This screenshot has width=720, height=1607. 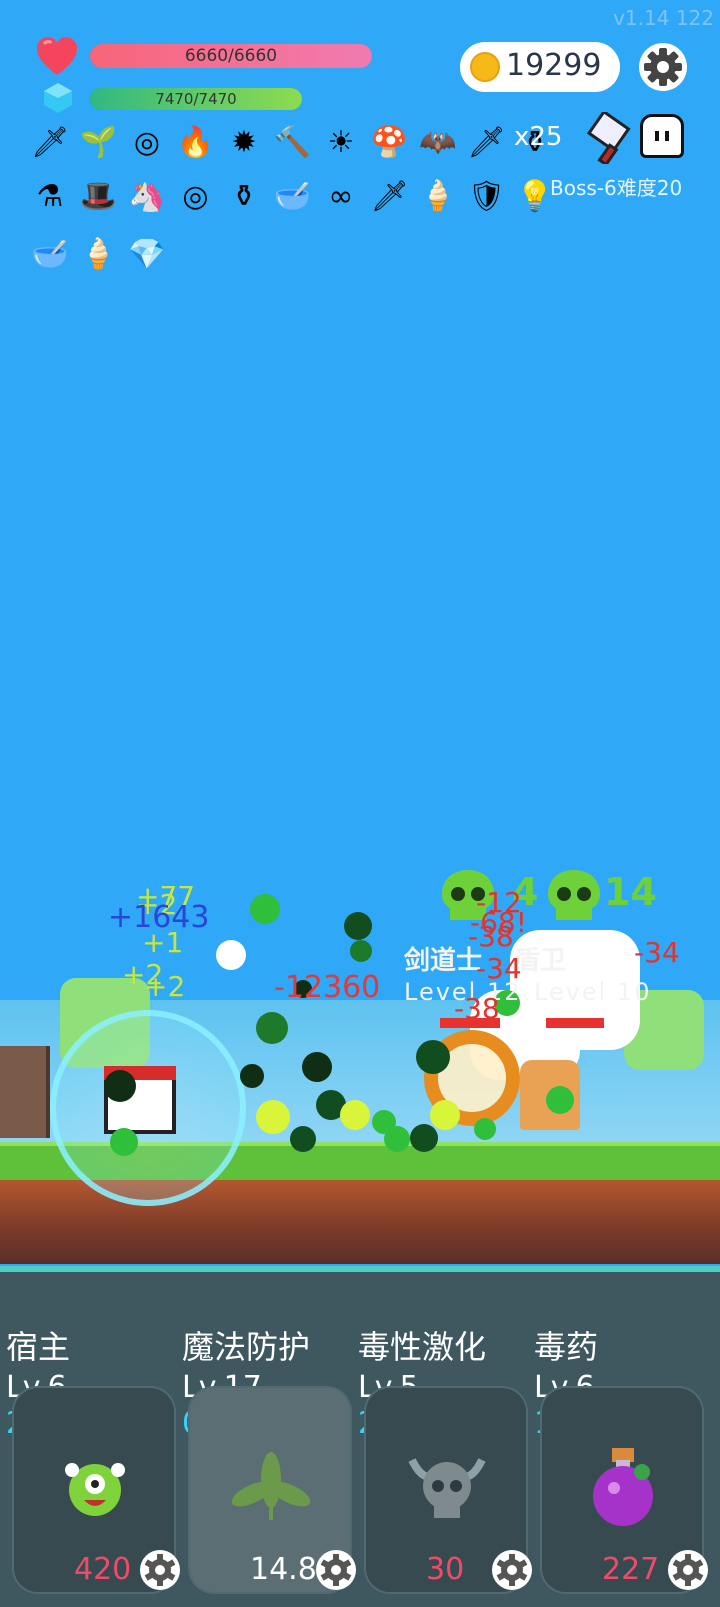 What do you see at coordinates (341, 142) in the screenshot?
I see `sun-icon: ☀` at bounding box center [341, 142].